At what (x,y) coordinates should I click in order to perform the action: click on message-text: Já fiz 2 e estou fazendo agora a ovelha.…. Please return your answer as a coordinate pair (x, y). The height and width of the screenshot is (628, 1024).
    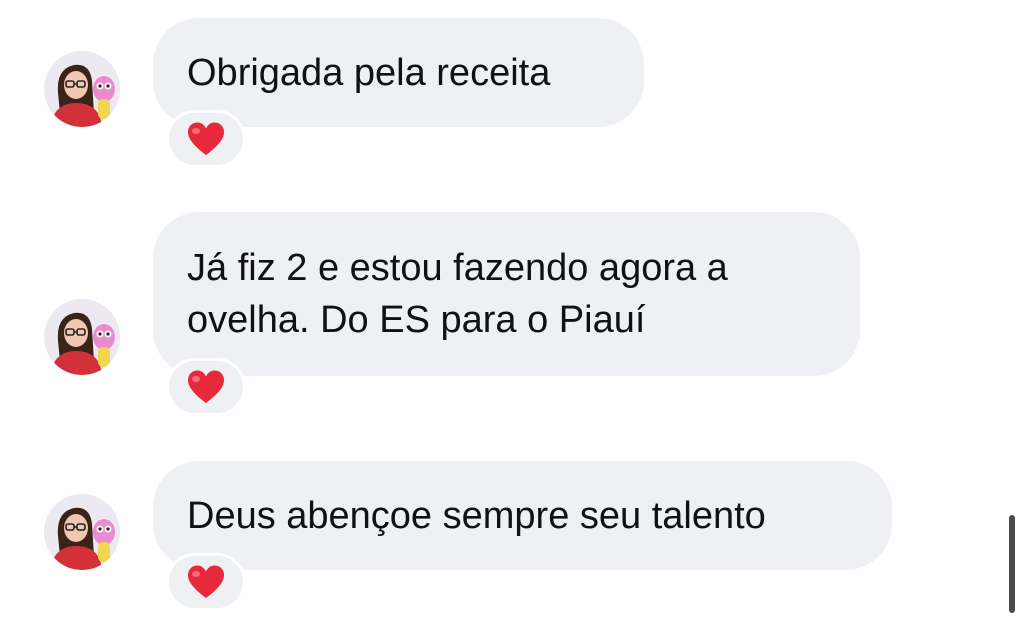
    Looking at the image, I should click on (457, 294).